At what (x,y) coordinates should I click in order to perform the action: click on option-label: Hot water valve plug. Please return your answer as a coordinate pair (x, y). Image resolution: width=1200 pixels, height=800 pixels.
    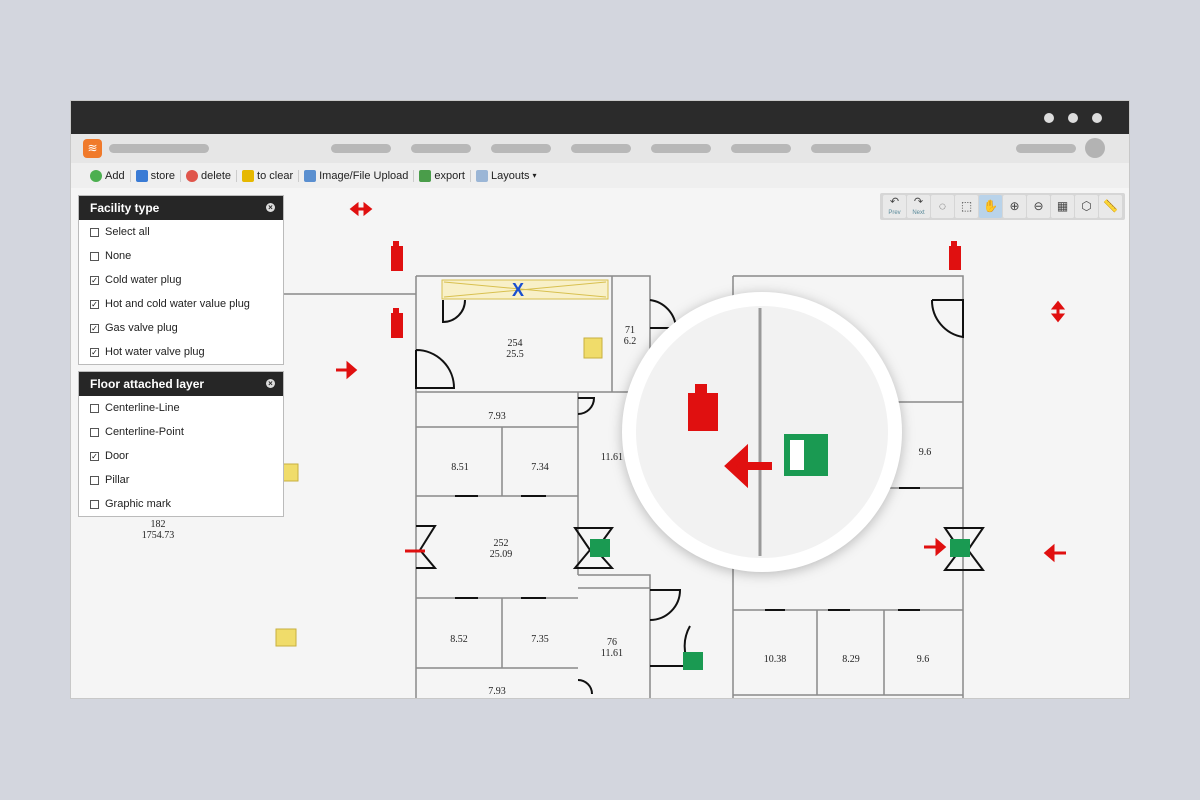
    Looking at the image, I should click on (155, 352).